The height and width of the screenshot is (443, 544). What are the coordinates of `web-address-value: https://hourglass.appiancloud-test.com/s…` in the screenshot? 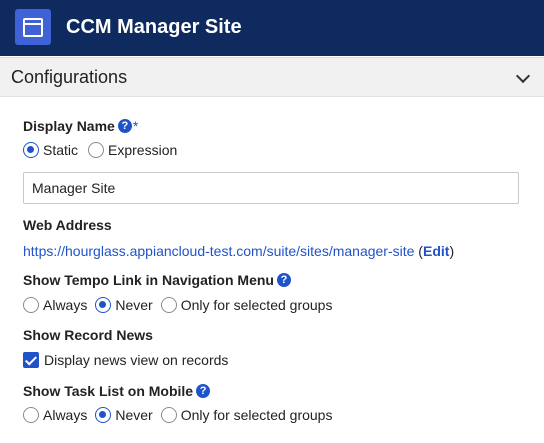 It's located at (239, 251).